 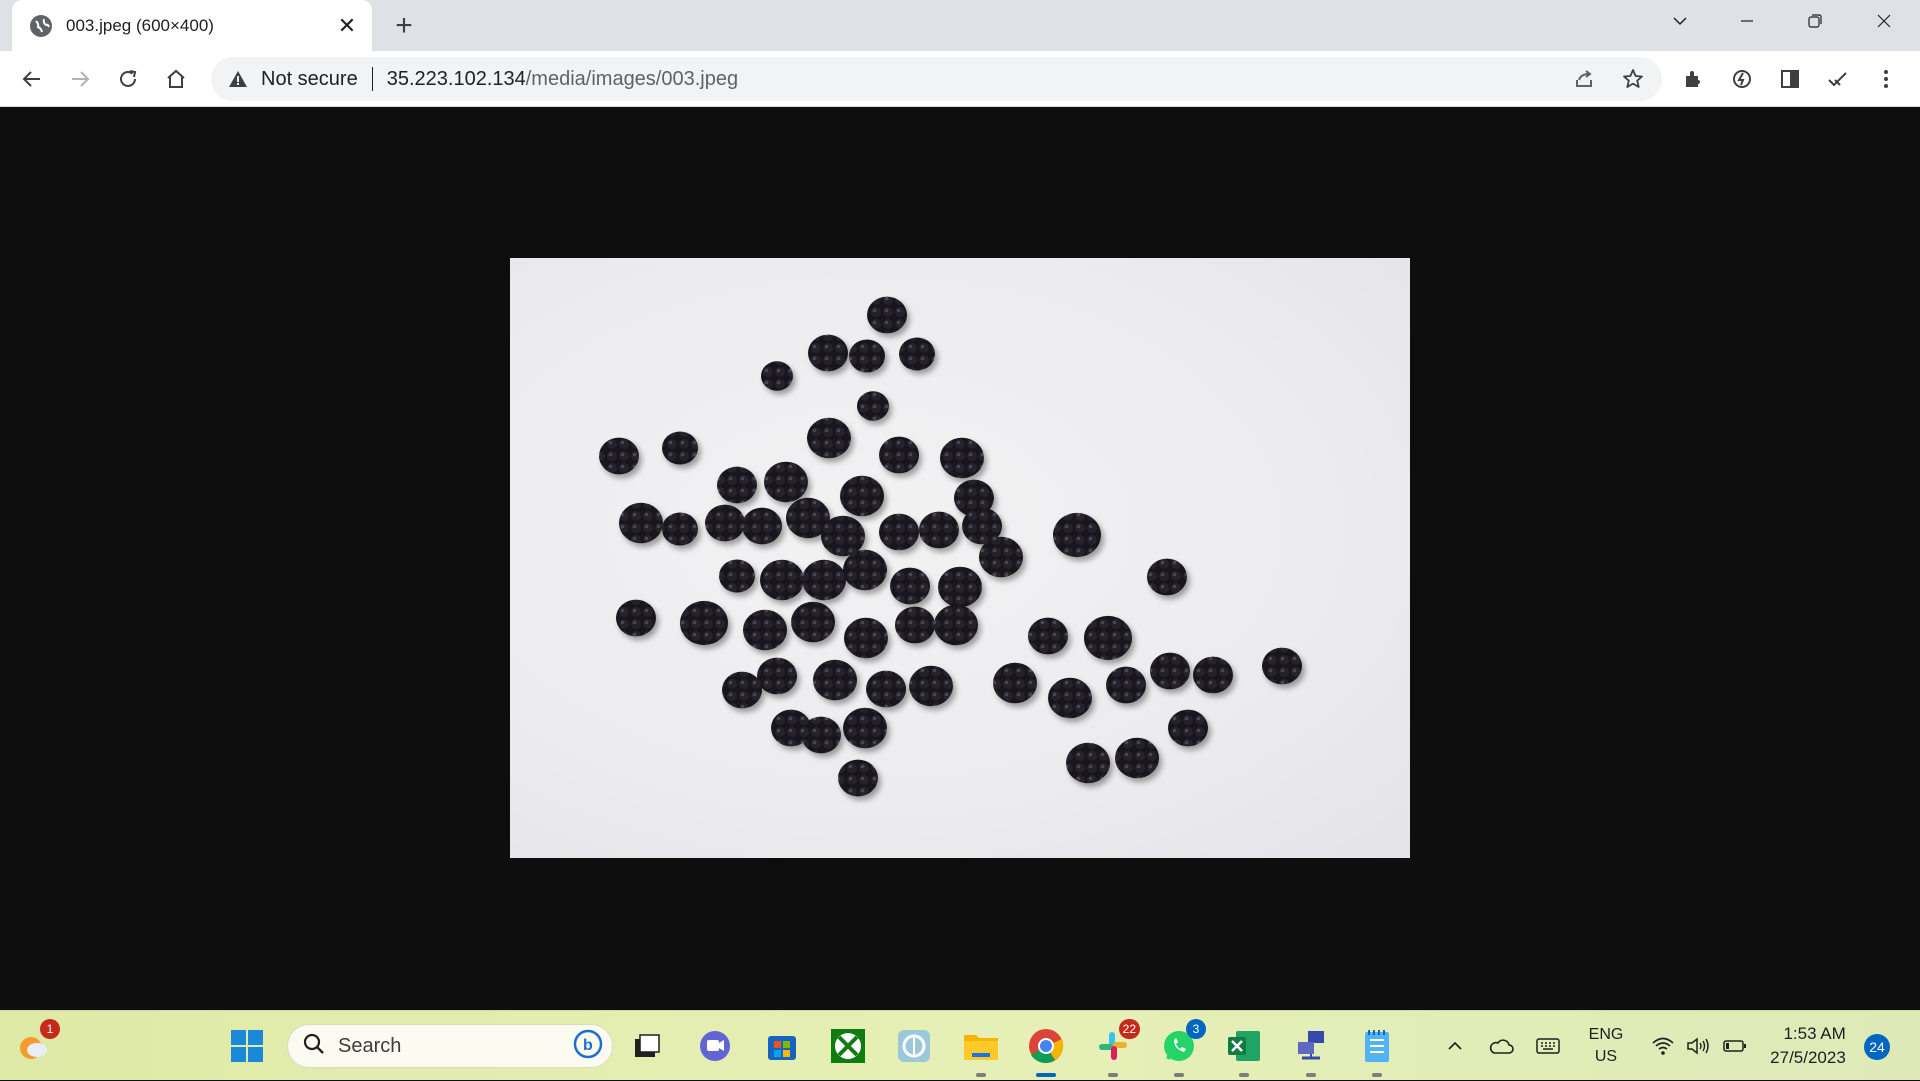 What do you see at coordinates (1808, 1046) in the screenshot?
I see `clock: 1:53 AM 27/5/2023` at bounding box center [1808, 1046].